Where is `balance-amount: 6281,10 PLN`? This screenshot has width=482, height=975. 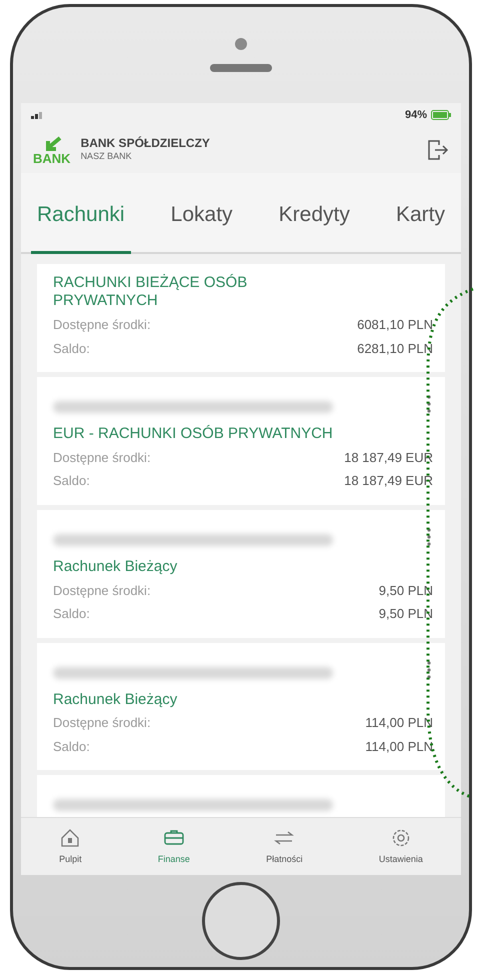 balance-amount: 6281,10 PLN is located at coordinates (395, 349).